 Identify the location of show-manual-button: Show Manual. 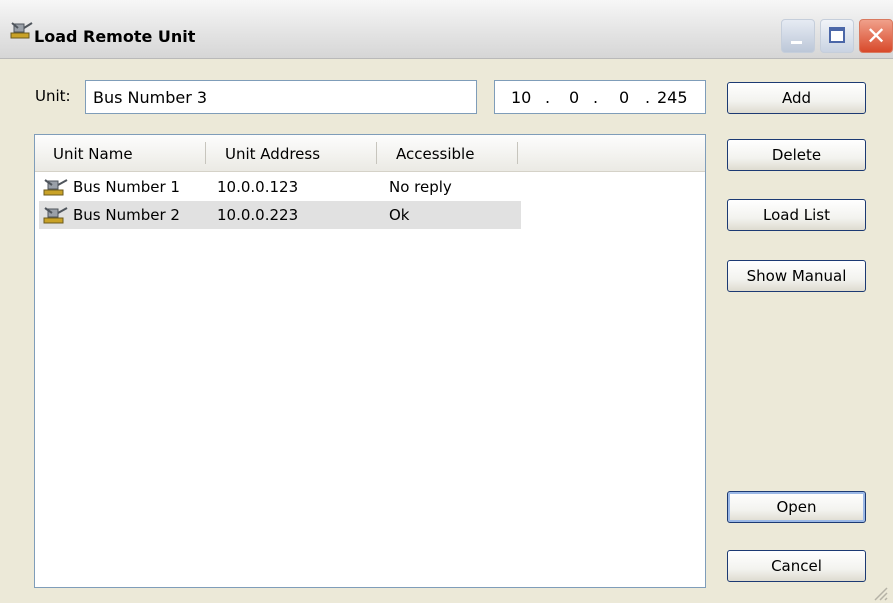
(796, 276).